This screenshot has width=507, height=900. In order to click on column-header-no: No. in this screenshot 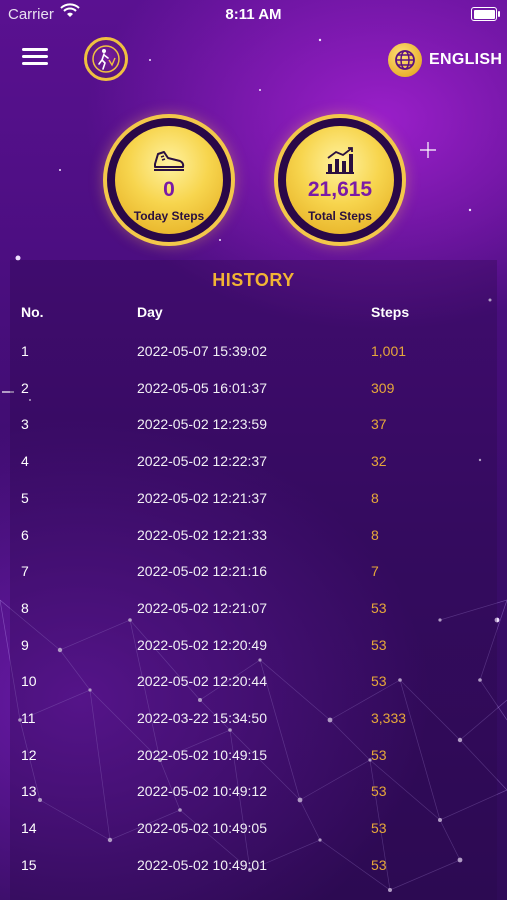, I will do `click(32, 312)`.